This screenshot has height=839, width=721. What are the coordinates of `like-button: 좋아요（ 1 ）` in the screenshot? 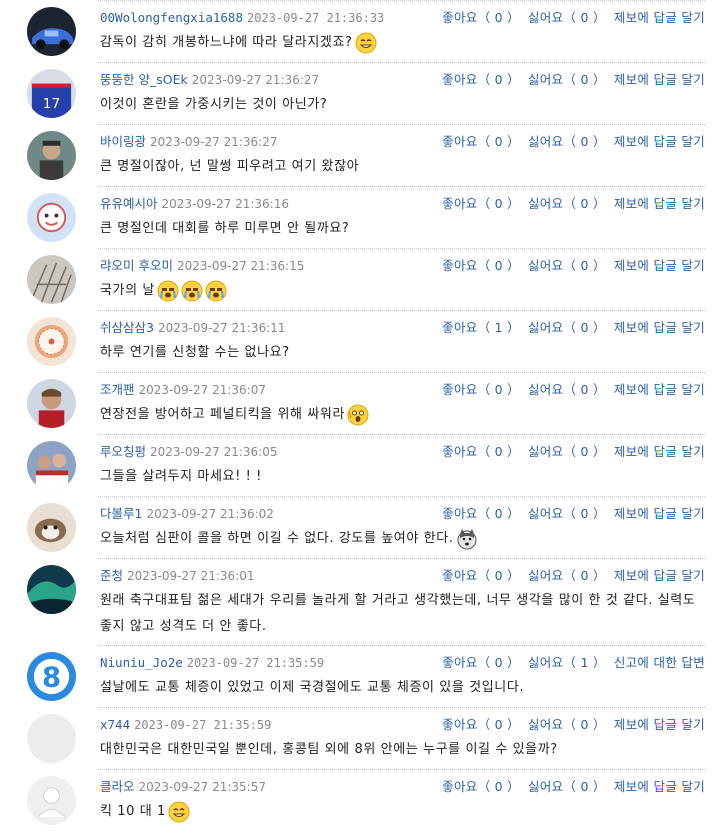 It's located at (481, 327).